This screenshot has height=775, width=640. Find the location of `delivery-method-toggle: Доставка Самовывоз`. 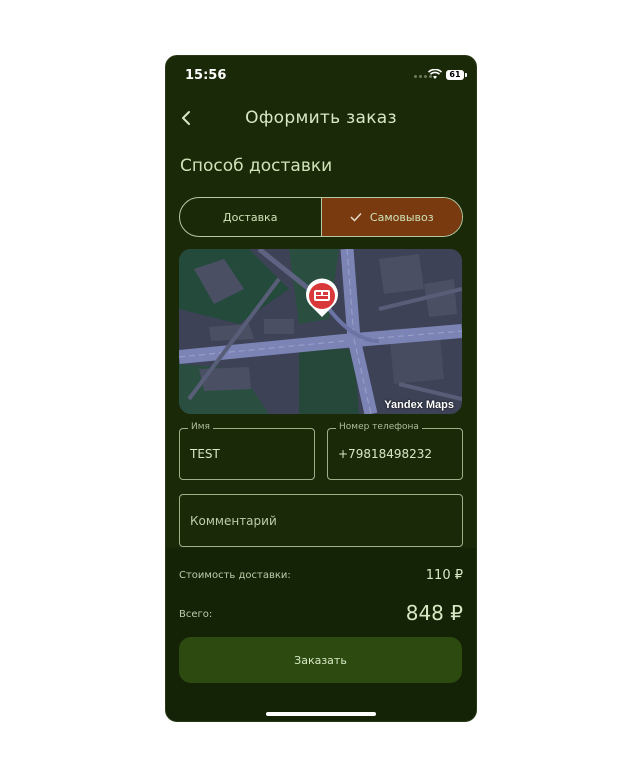

delivery-method-toggle: Доставка Самовывоз is located at coordinates (321, 217).